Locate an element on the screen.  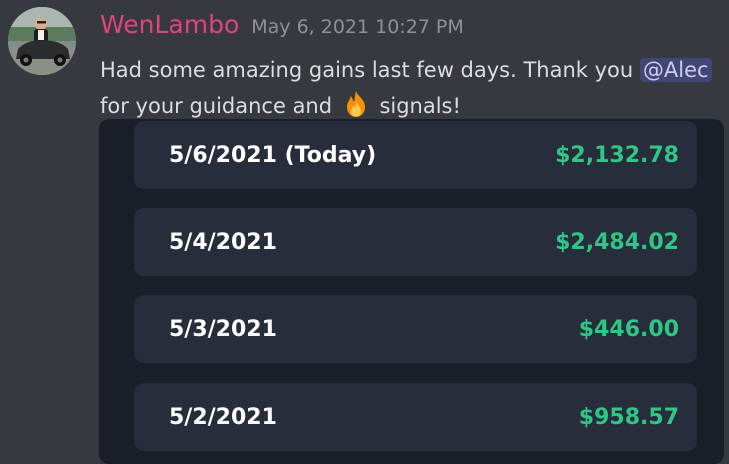
avatar is located at coordinates (42, 41).